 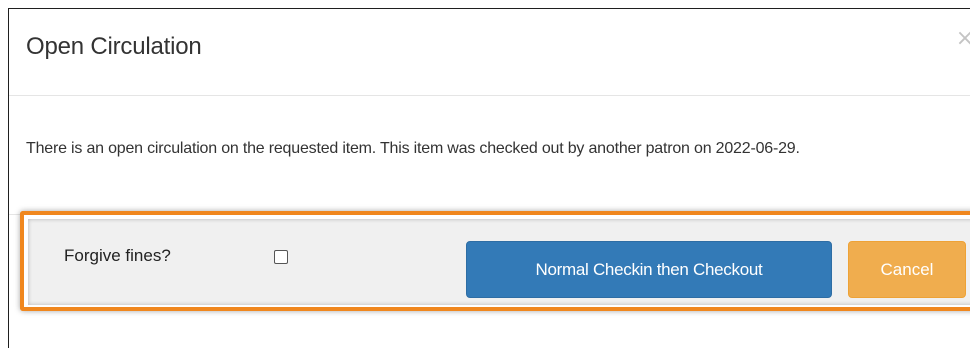 I want to click on forgive-fines-checkbox, so click(x=281, y=257).